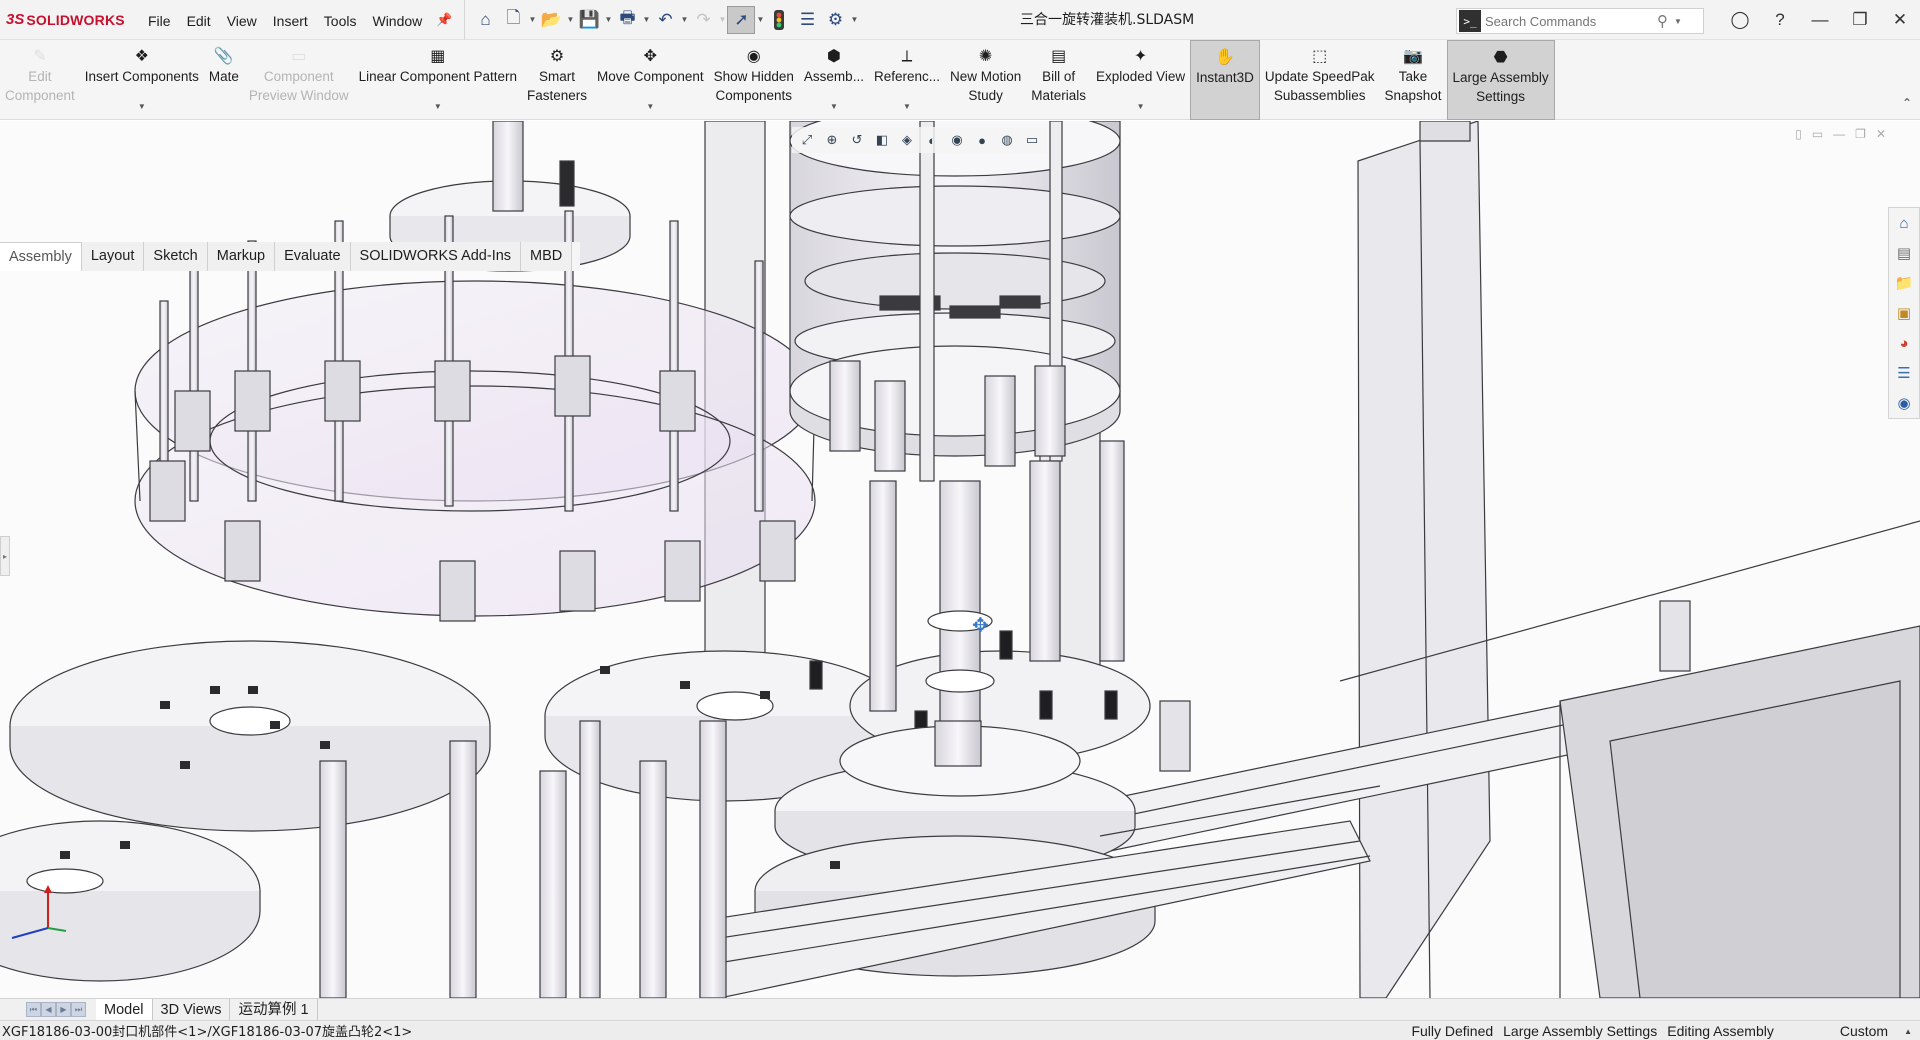 Image resolution: width=1920 pixels, height=1040 pixels. I want to click on move-component-dropdown-icon: ▼, so click(650, 106).